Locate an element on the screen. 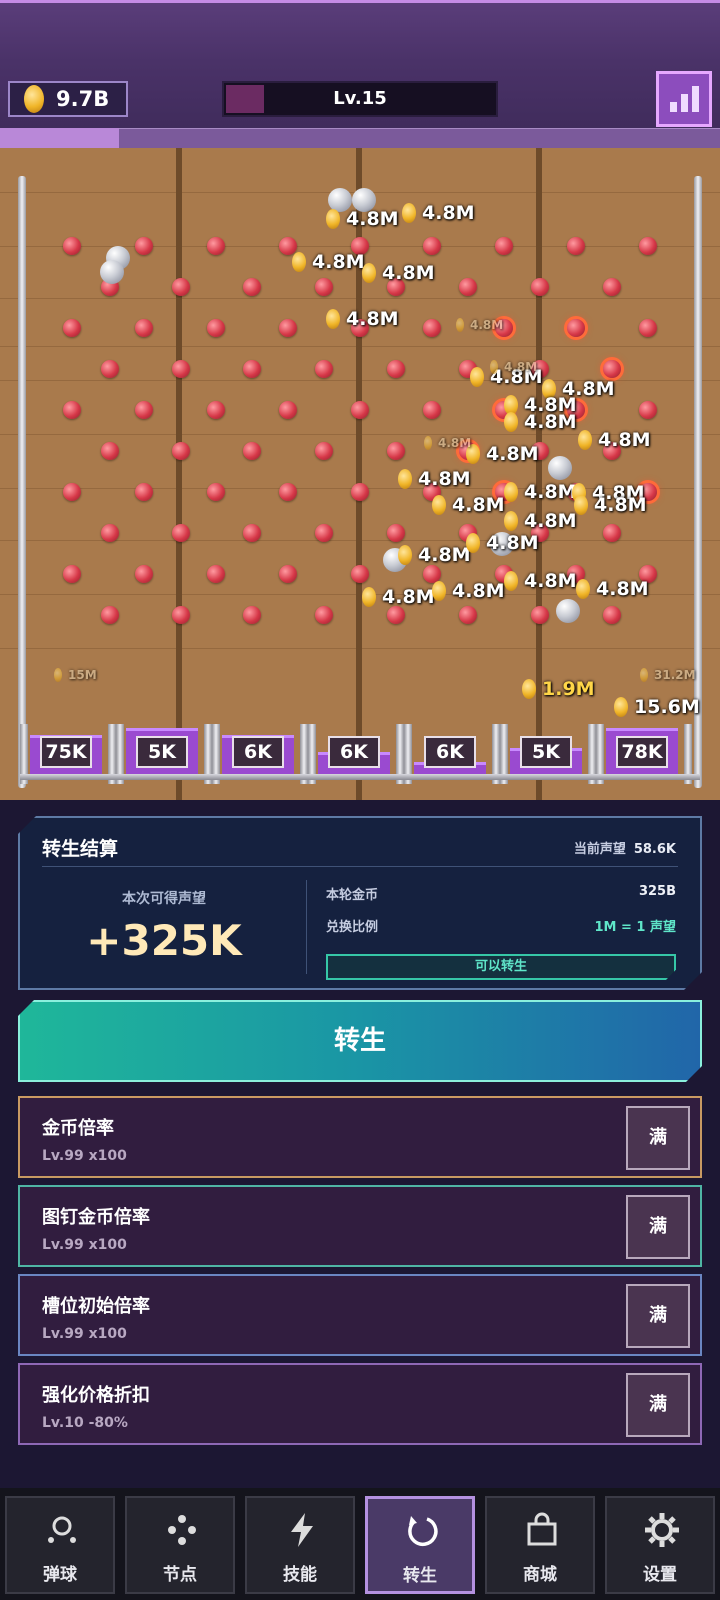 The width and height of the screenshot is (720, 1600). nav-tab-label: 弹球 is located at coordinates (60, 1575).